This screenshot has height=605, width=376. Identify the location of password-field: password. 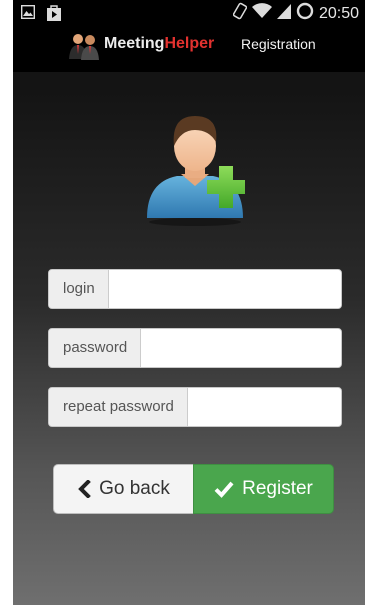
(195, 348).